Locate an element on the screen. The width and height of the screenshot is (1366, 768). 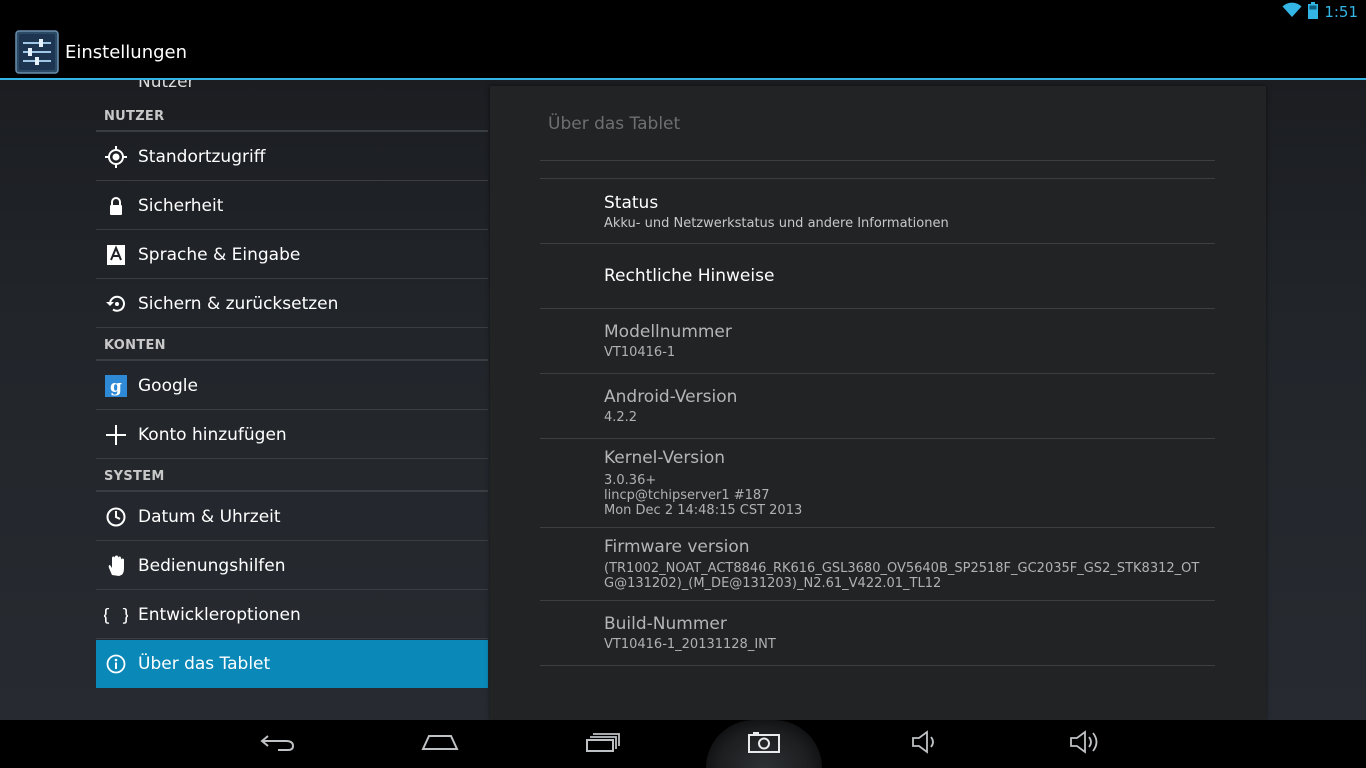
sidebar-item-standortzugriff: Standortzugriff is located at coordinates (292, 157).